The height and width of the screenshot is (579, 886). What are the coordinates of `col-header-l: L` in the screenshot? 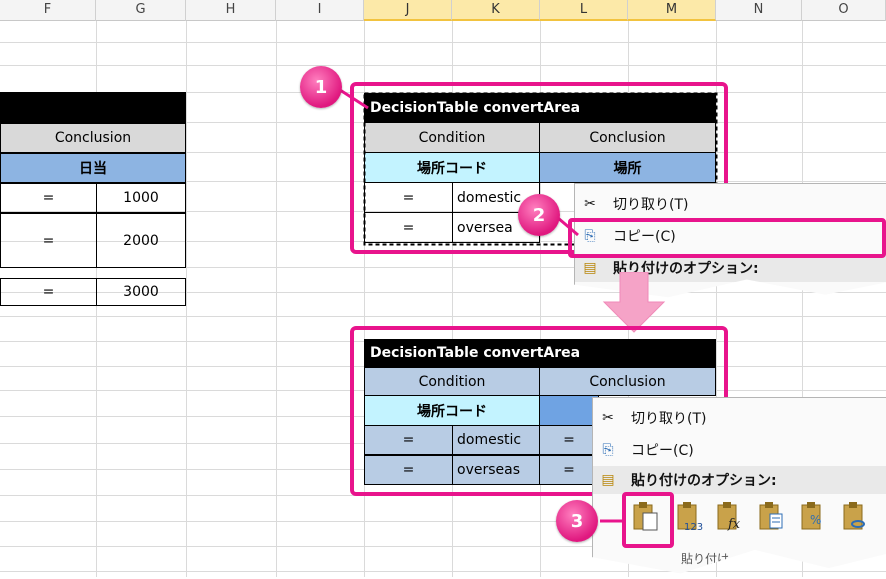 It's located at (584, 10).